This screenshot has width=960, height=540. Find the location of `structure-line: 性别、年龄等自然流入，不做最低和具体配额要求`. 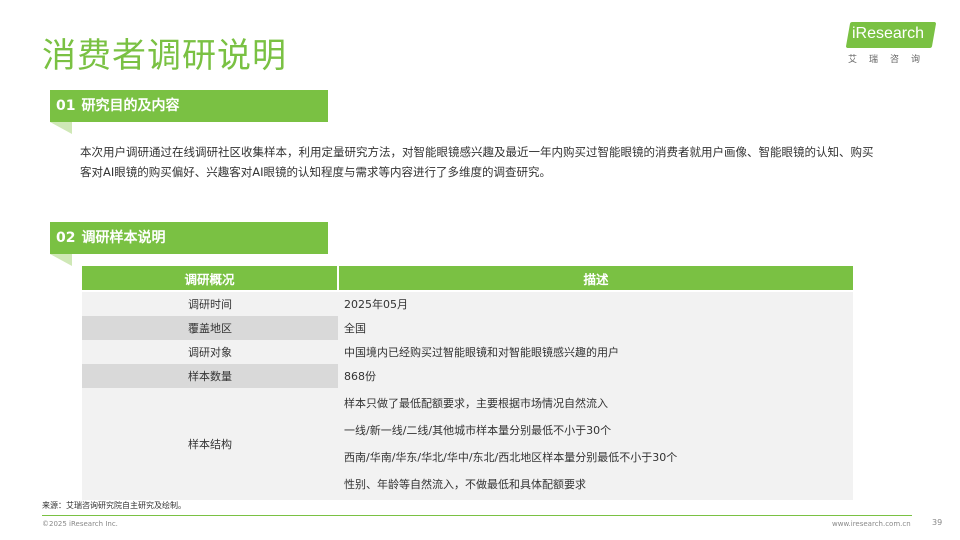

structure-line: 性别、年龄等自然流入，不做最低和具体配额要求 is located at coordinates (465, 484).